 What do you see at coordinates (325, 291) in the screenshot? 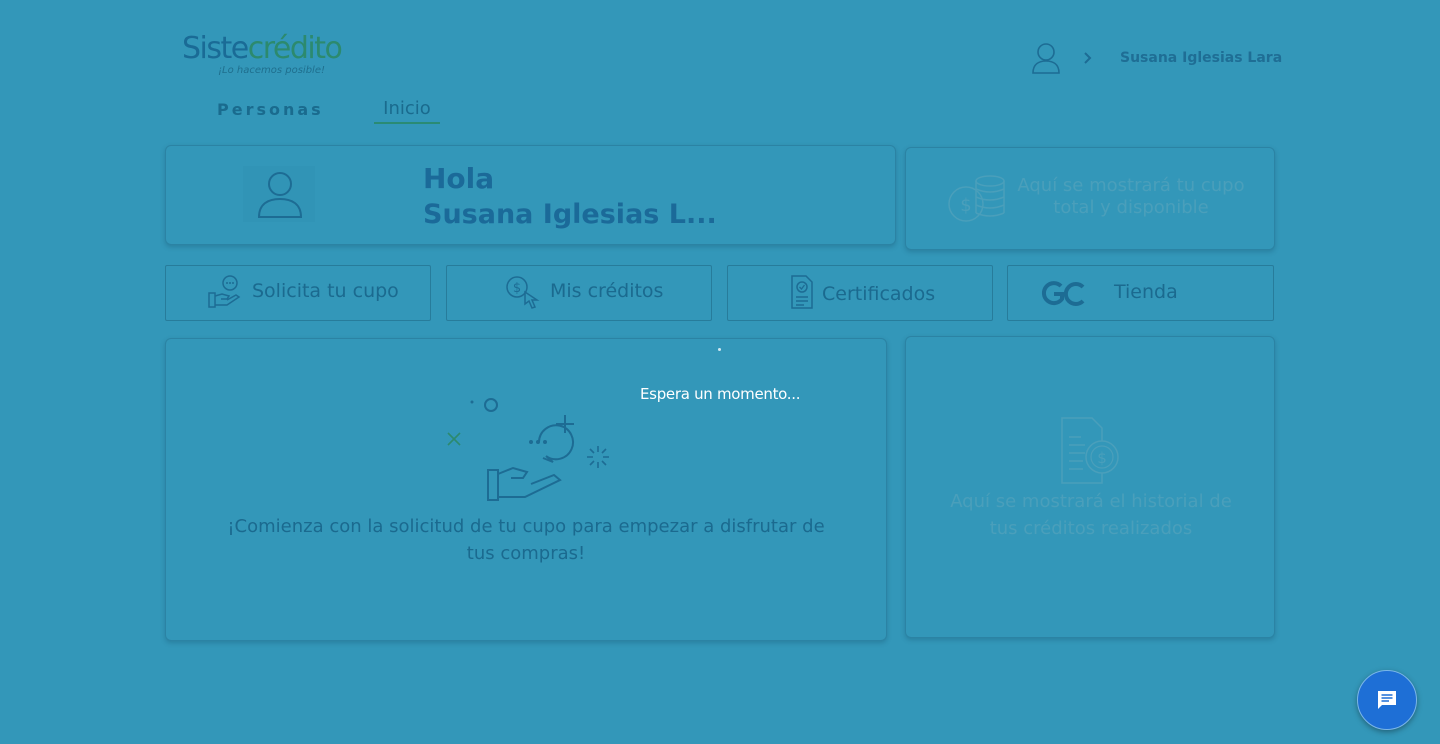
I see `solicita-cupo-label: Solicita tu cupo` at bounding box center [325, 291].